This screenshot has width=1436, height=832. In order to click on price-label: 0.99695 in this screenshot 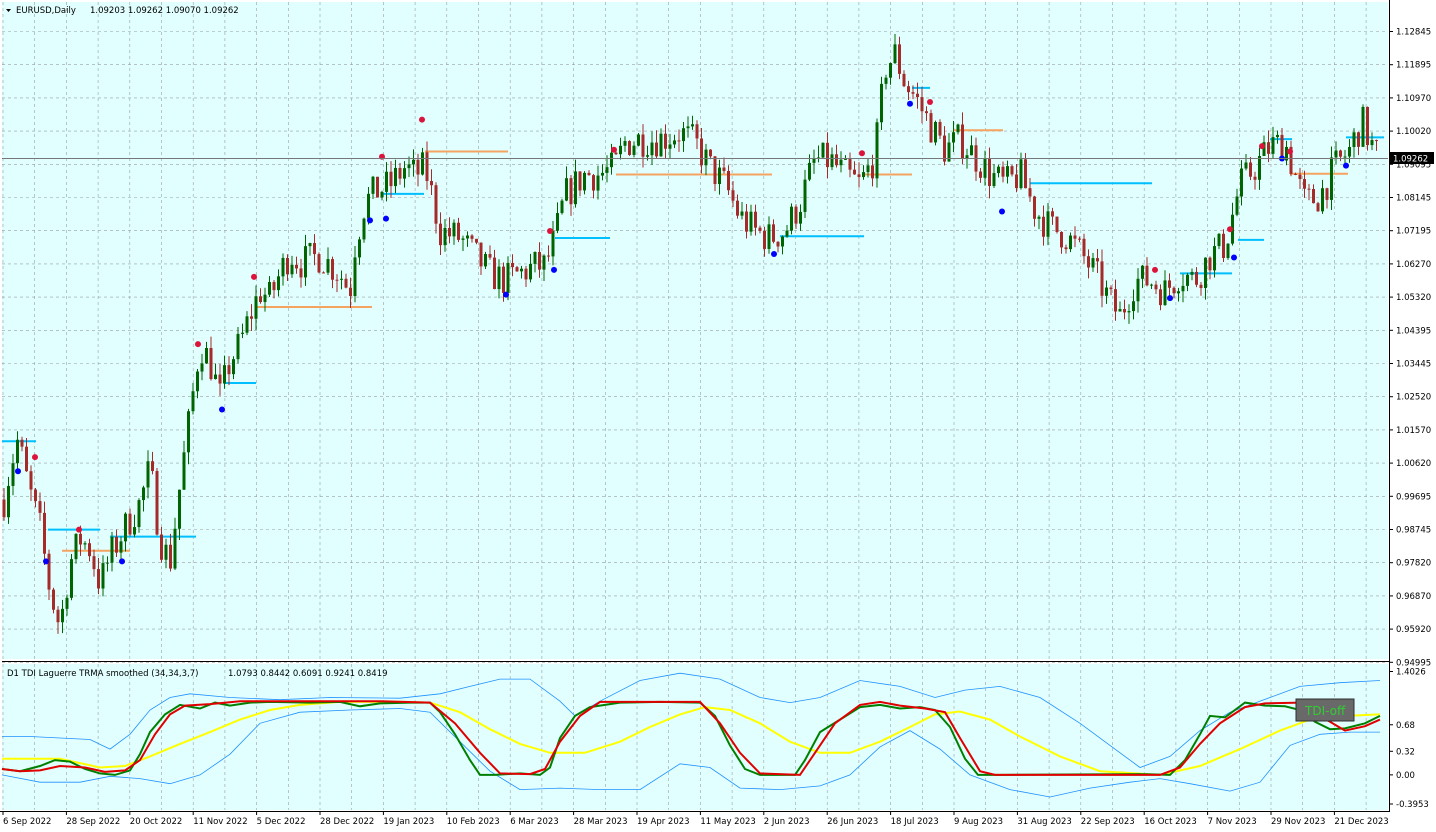, I will do `click(1413, 497)`.